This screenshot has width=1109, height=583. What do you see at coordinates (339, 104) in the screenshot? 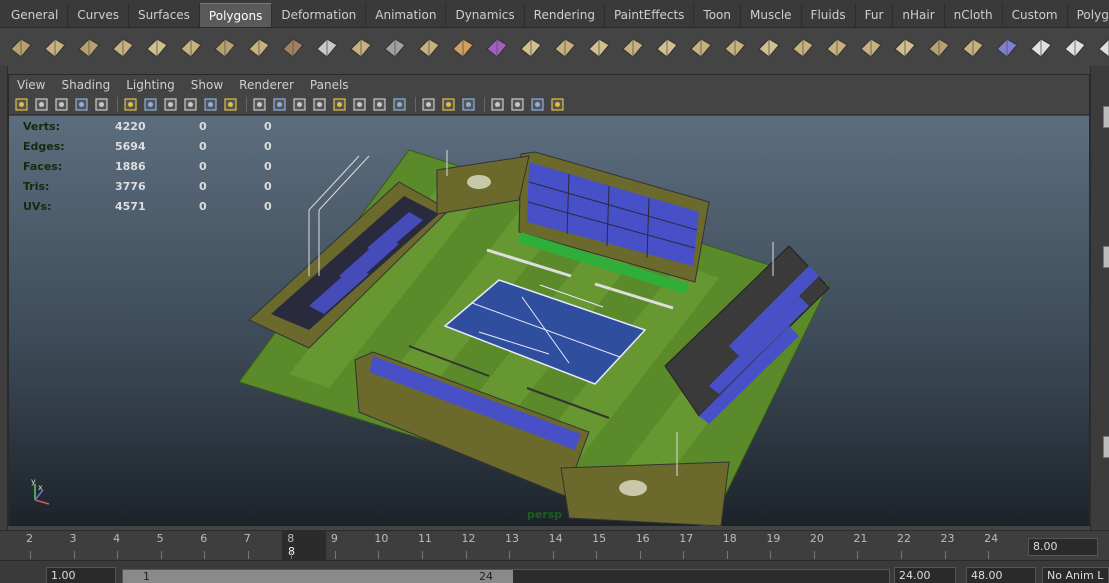
I see `textured-icon` at bounding box center [339, 104].